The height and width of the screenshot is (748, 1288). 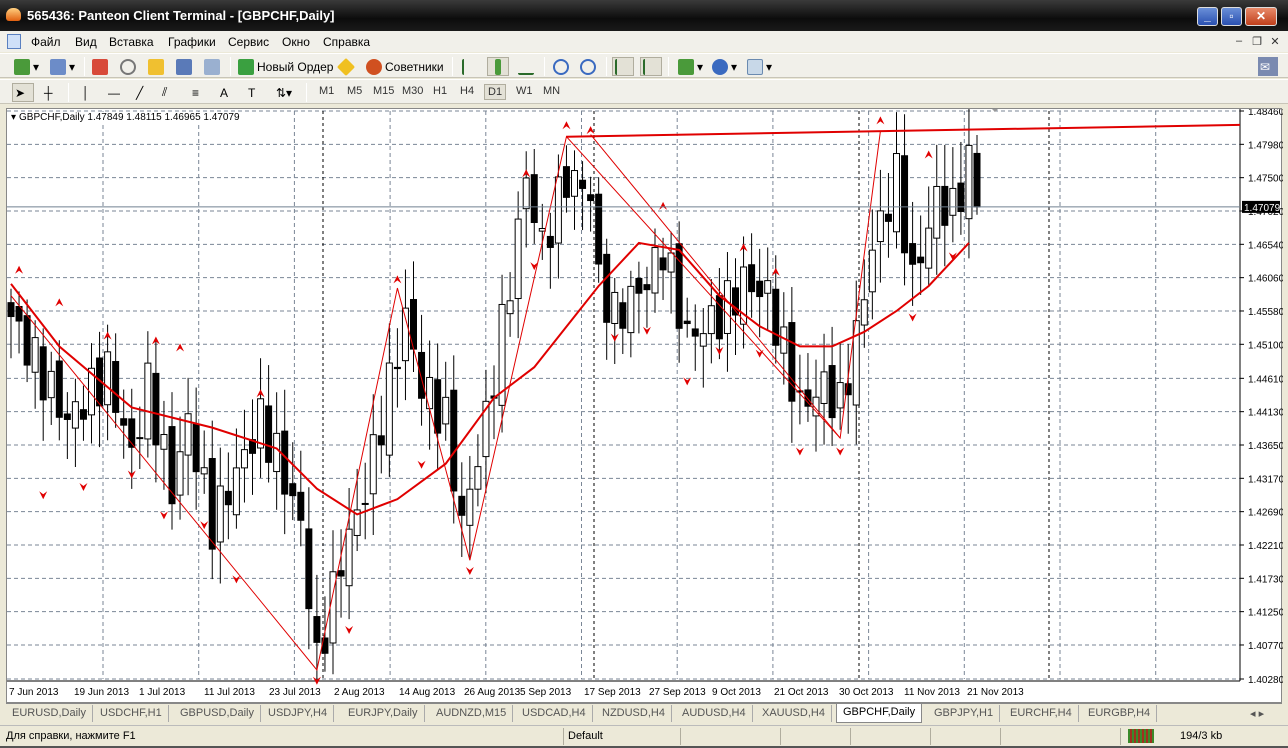 I want to click on timeframe-h1: H1, so click(x=440, y=91).